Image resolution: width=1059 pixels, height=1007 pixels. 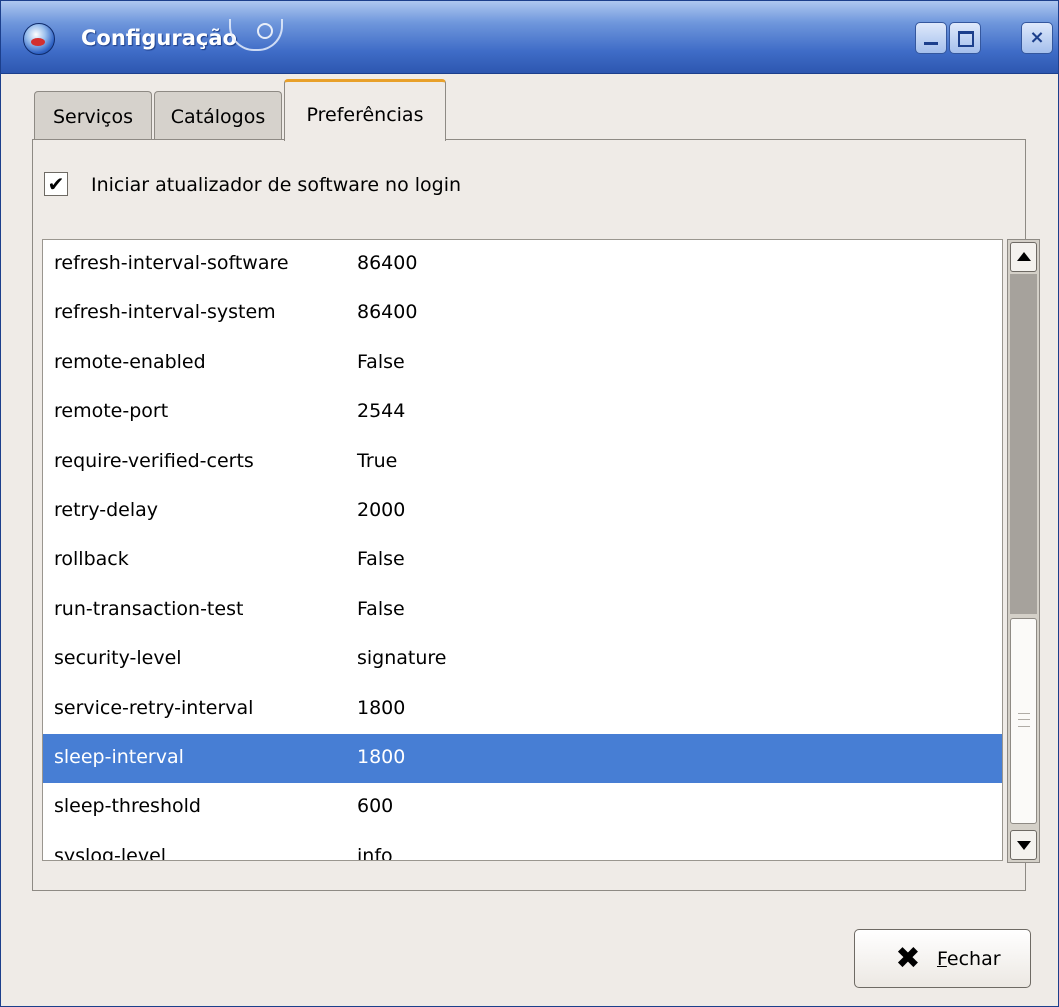 What do you see at coordinates (171, 263) in the screenshot?
I see `pref-key: refresh-interval-software` at bounding box center [171, 263].